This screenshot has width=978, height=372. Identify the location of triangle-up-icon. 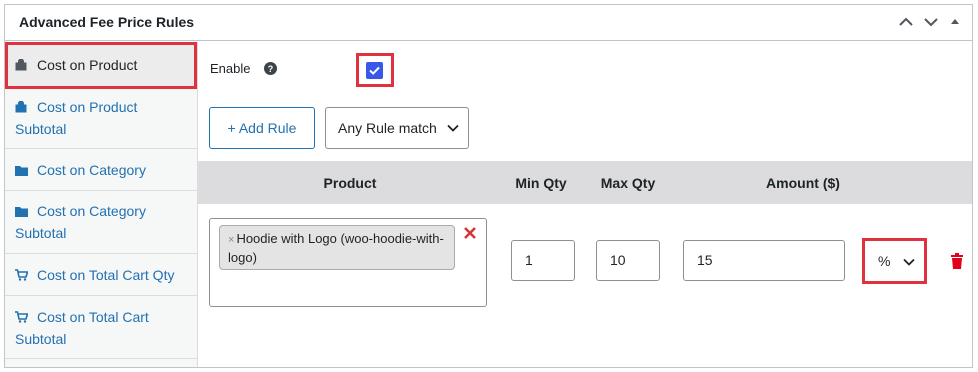
(955, 22).